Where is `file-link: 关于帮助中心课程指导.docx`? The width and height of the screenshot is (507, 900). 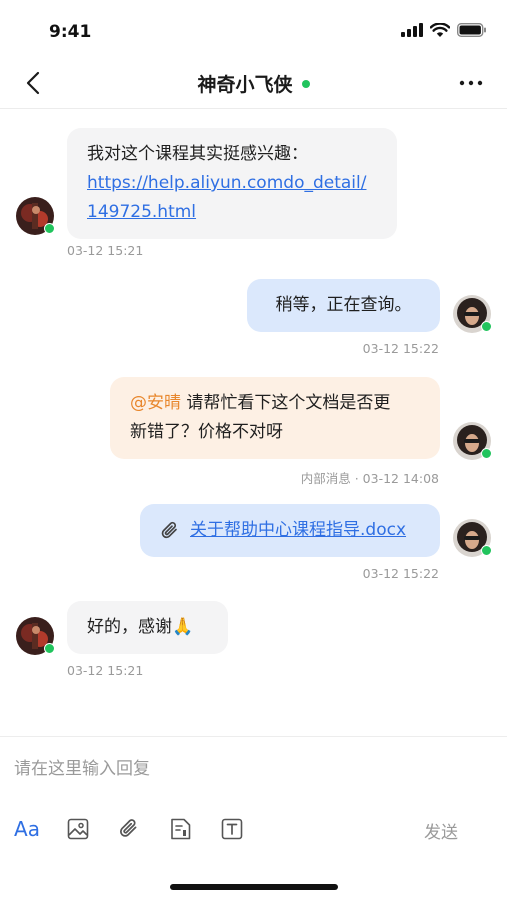
file-link: 关于帮助中心课程指导.docx is located at coordinates (298, 530).